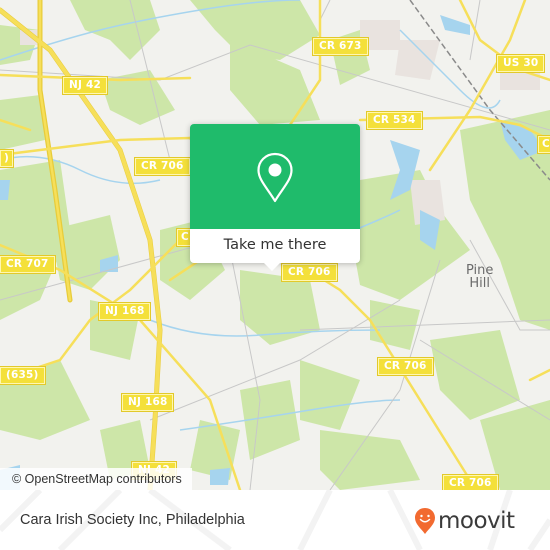 This screenshot has height=550, width=550. Describe the element at coordinates (425, 521) in the screenshot. I see `moovit-smiley-pin-icon` at that location.